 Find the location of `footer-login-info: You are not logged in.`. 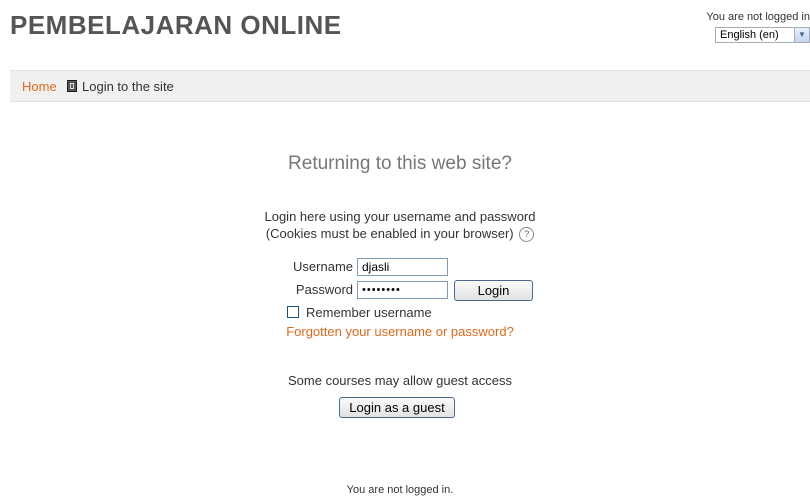

footer-login-info: You are not logged in. is located at coordinates (400, 490).